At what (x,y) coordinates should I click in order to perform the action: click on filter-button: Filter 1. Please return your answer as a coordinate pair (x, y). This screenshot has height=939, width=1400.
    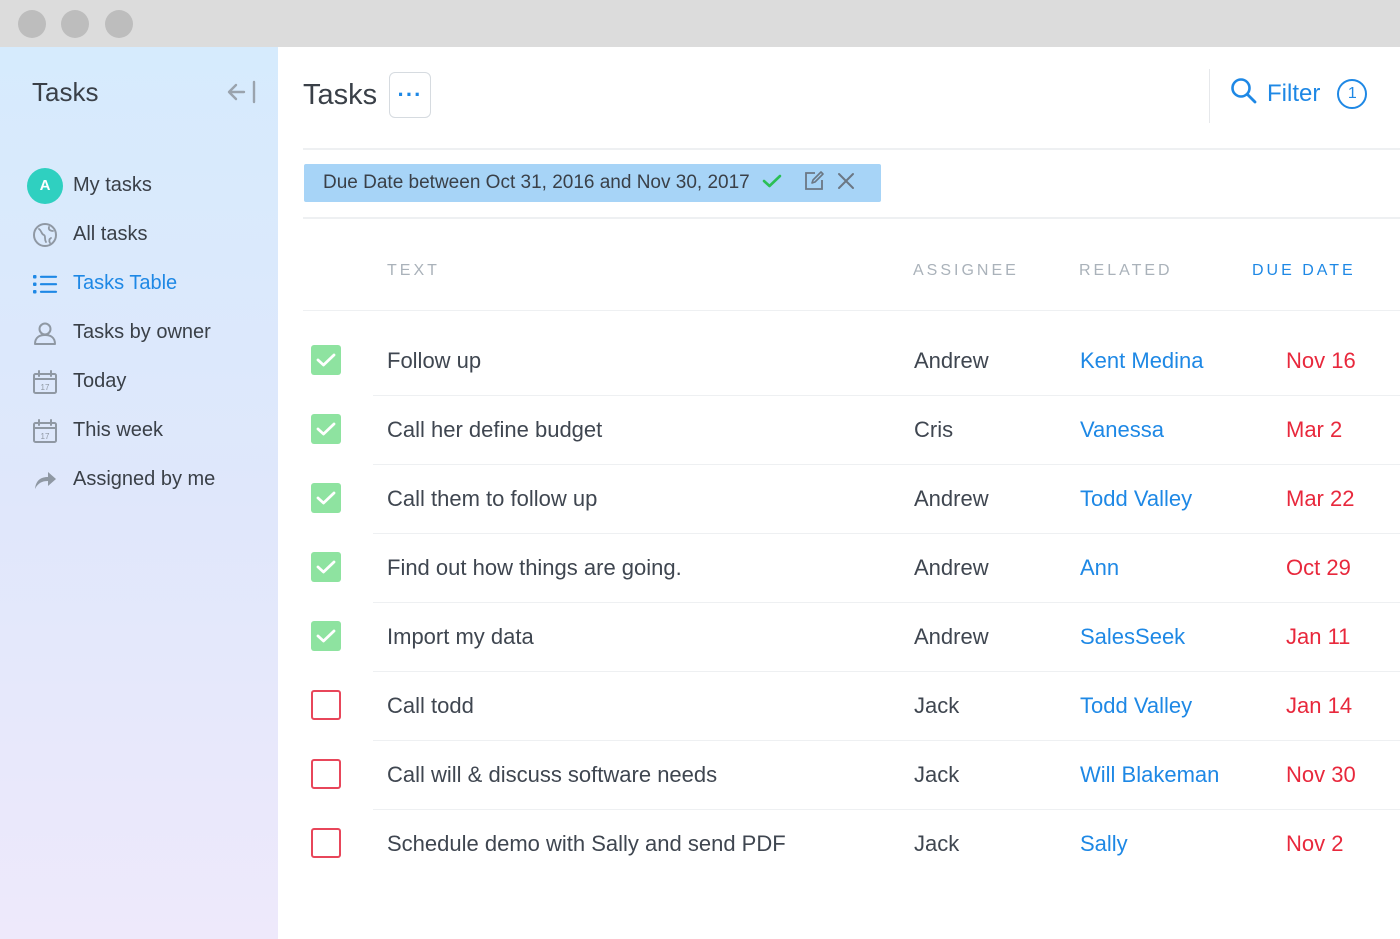
    Looking at the image, I should click on (1299, 93).